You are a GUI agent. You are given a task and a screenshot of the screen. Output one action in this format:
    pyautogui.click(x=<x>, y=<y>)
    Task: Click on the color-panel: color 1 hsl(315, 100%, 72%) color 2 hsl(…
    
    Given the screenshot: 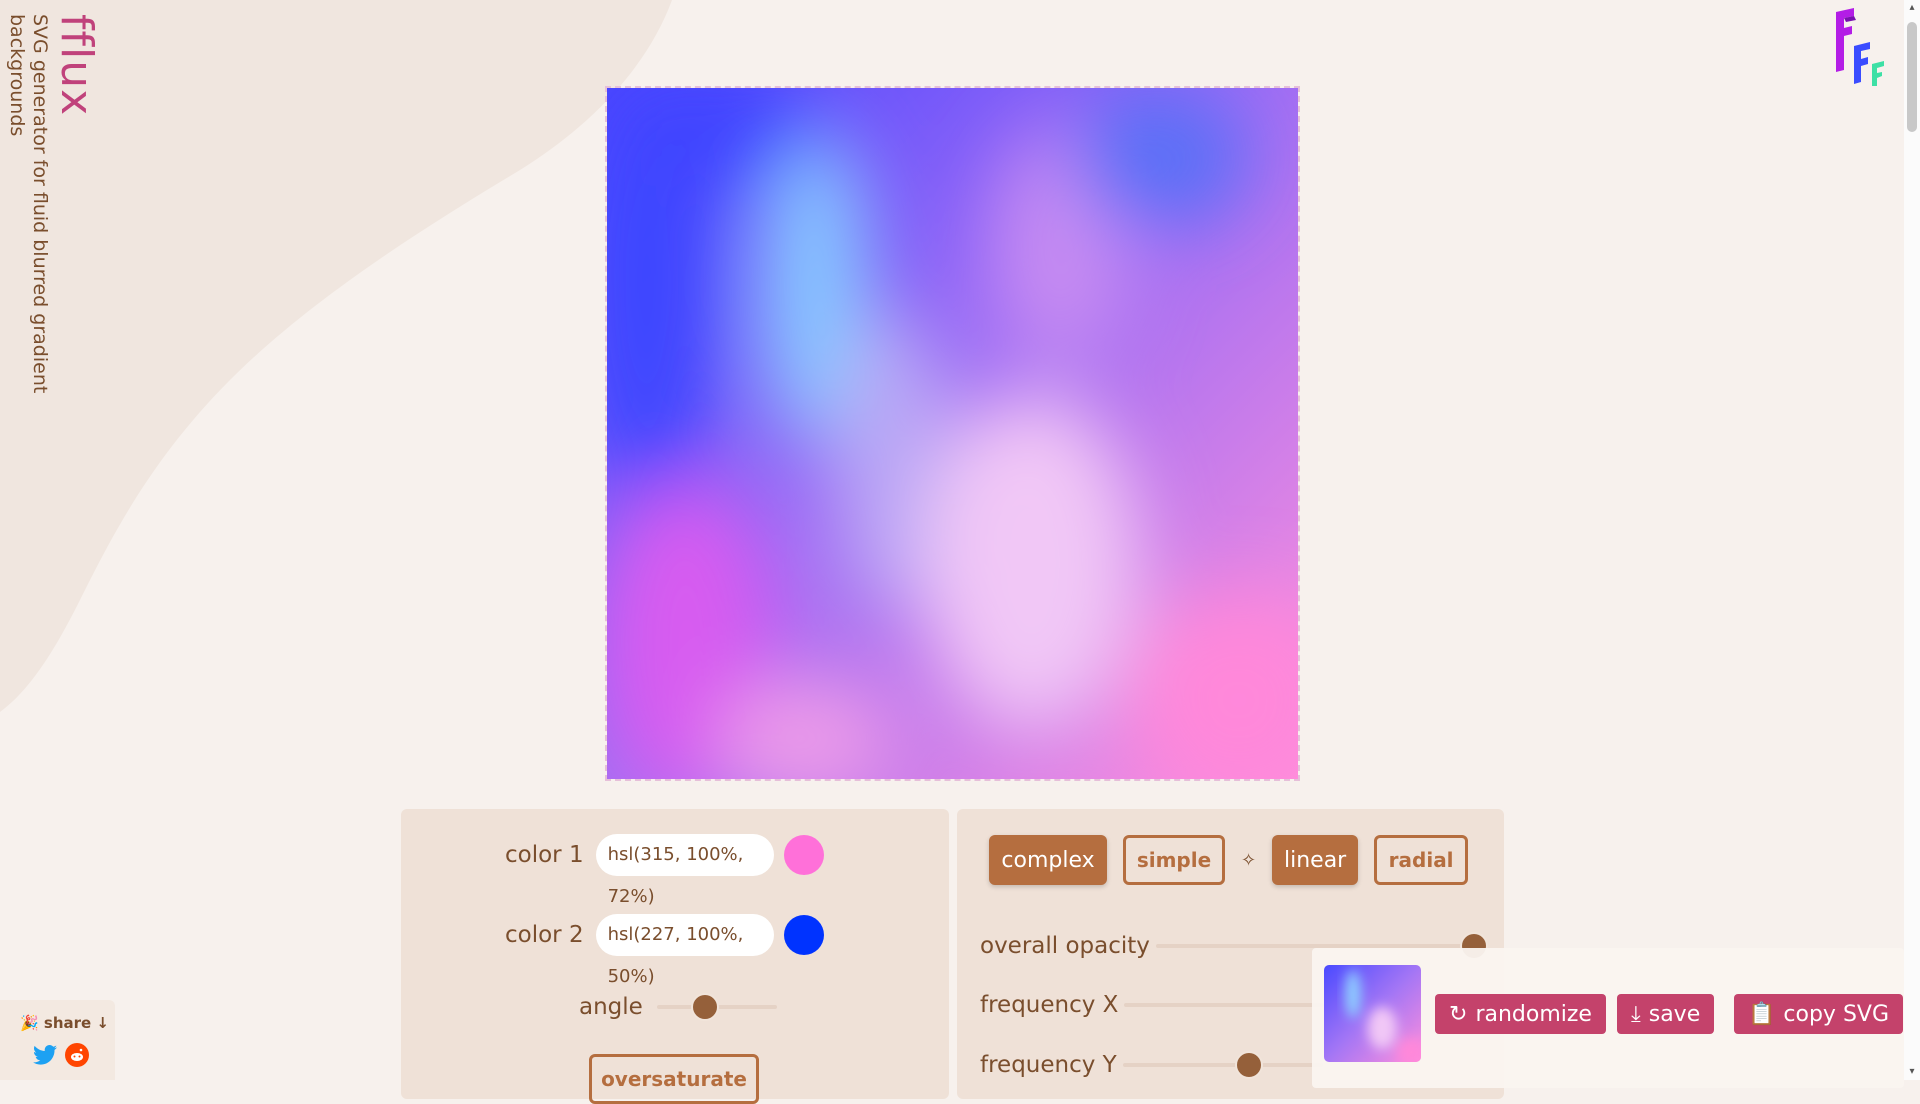 What is the action you would take?
    pyautogui.click(x=675, y=956)
    